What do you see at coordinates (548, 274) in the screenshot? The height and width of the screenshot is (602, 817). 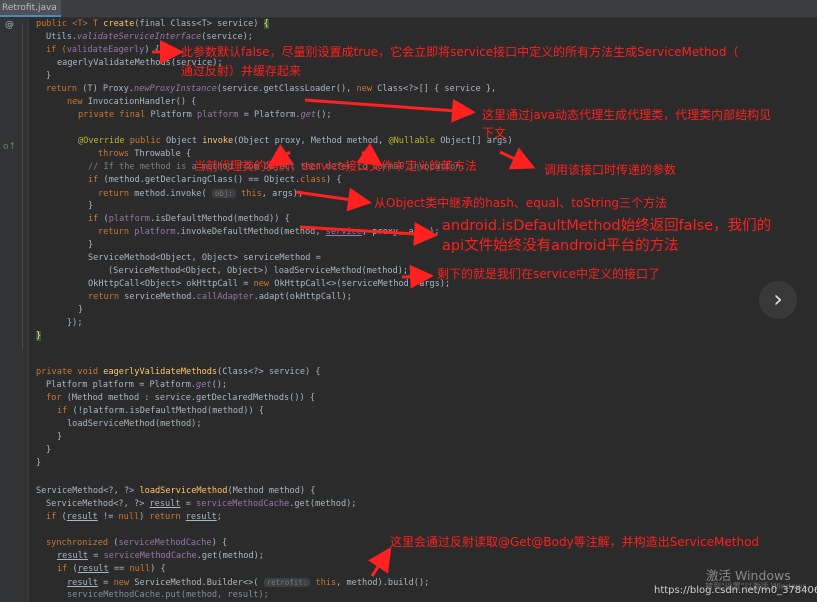 I see `annotation-remaining: 剩下的就是我们在service中定义的接口了` at bounding box center [548, 274].